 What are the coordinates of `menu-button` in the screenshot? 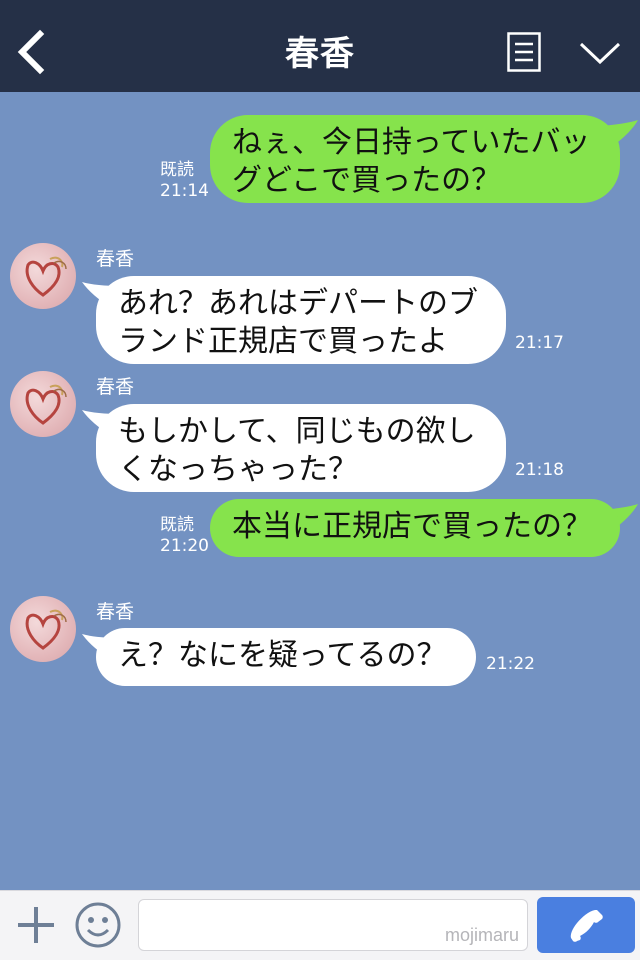 It's located at (524, 52).